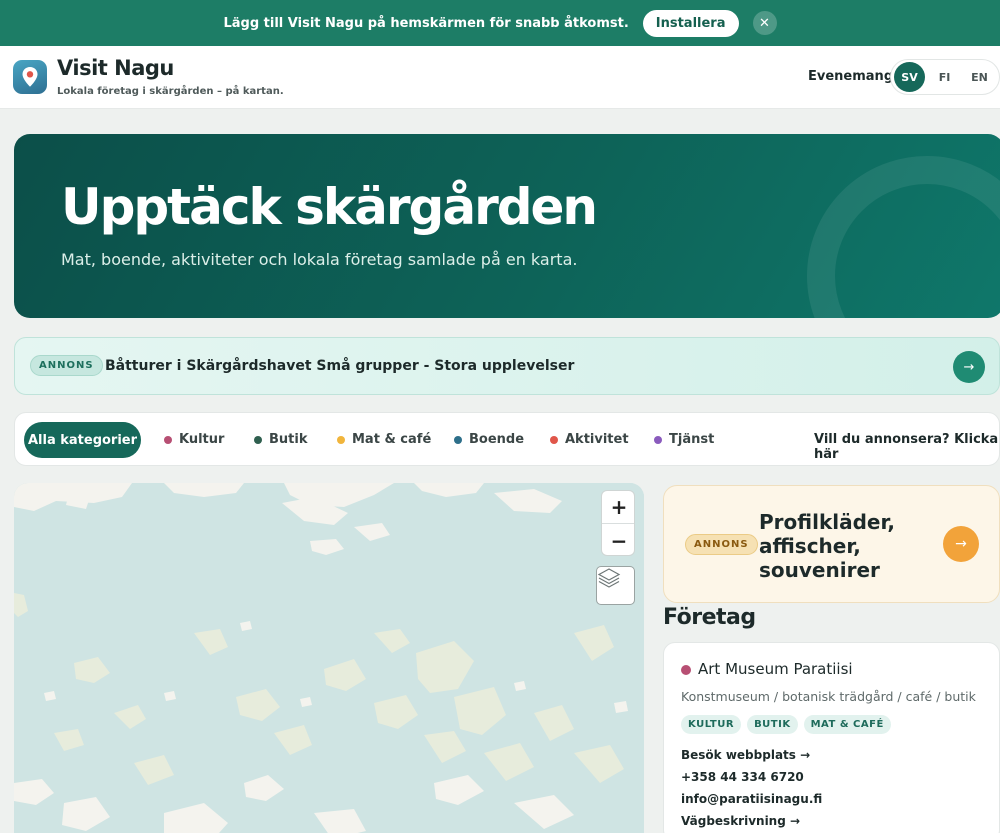  I want to click on category-label: Kultur, so click(202, 439).